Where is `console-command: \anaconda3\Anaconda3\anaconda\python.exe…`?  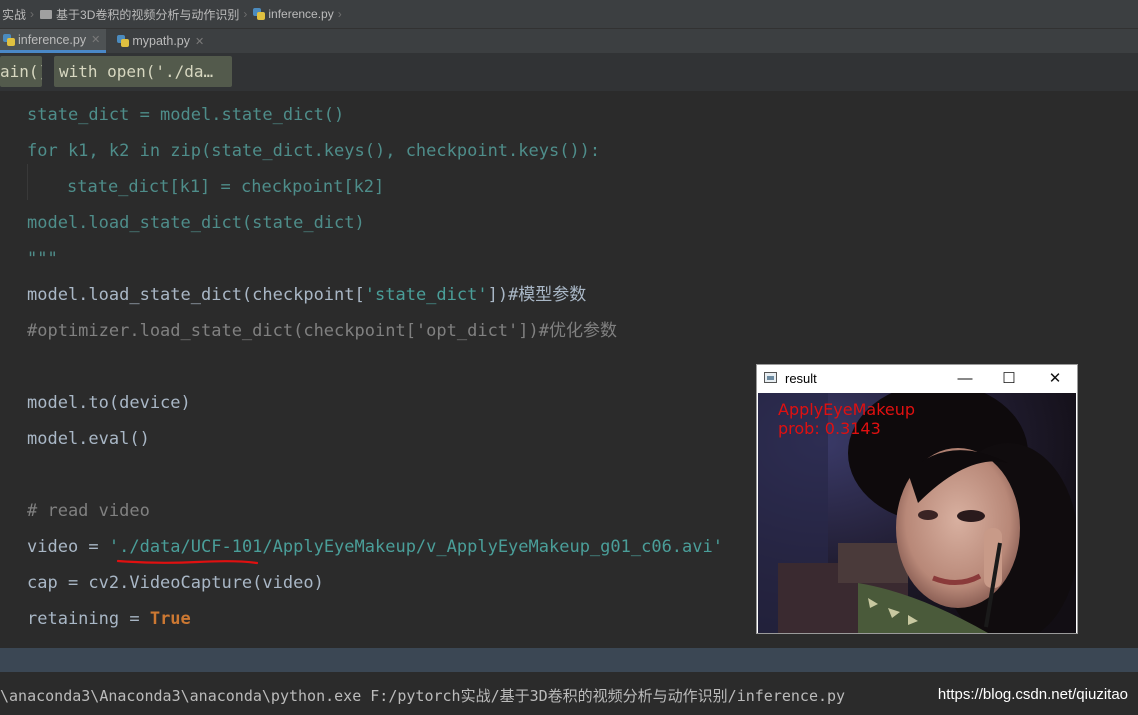 console-command: \anaconda3\Anaconda3\anaconda\python.exe… is located at coordinates (423, 696).